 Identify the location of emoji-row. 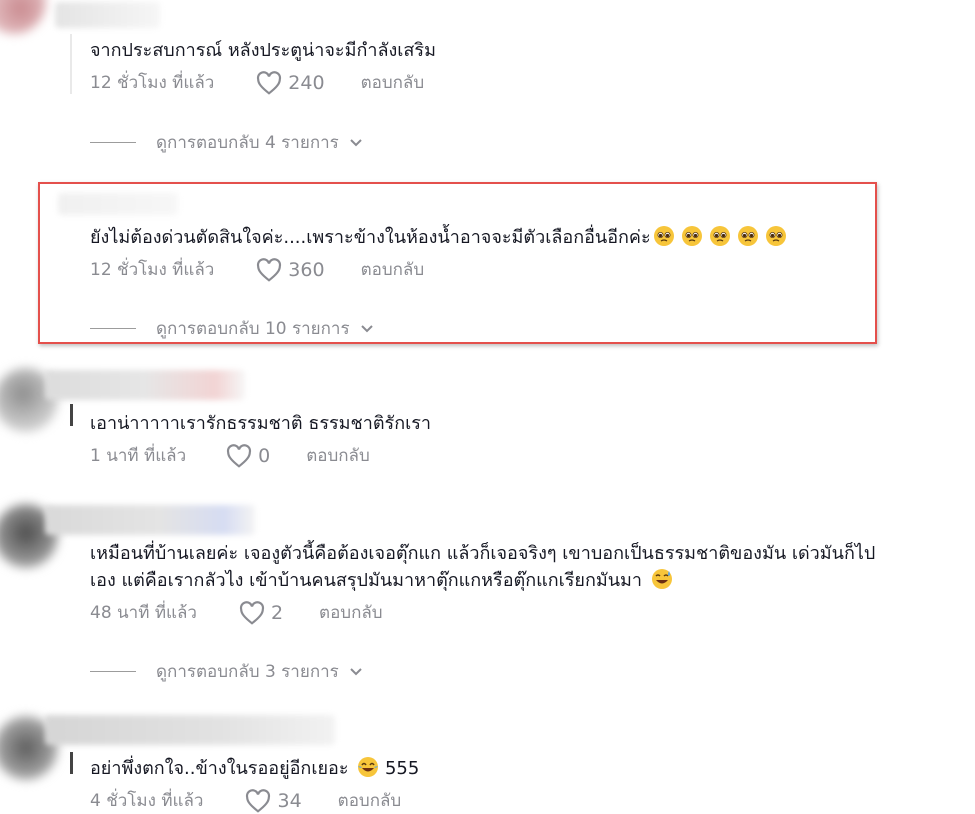
(719, 237).